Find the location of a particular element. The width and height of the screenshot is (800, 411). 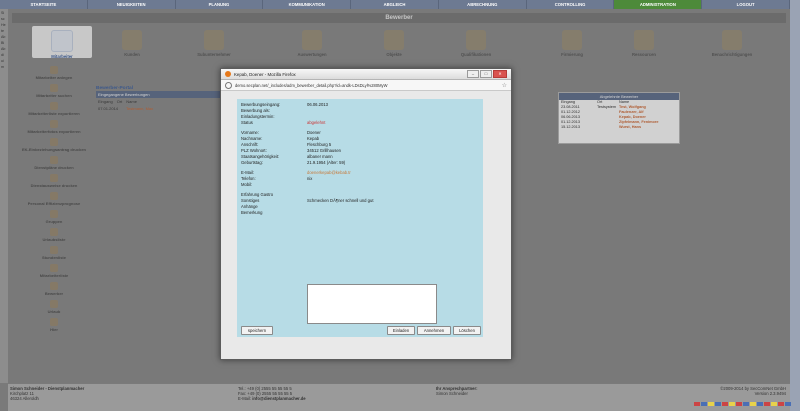

field-bemerkung: Bemerkung is located at coordinates (360, 213).